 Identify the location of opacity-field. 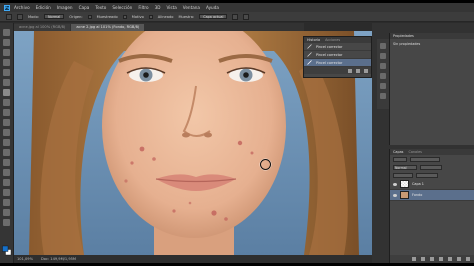
(431, 167).